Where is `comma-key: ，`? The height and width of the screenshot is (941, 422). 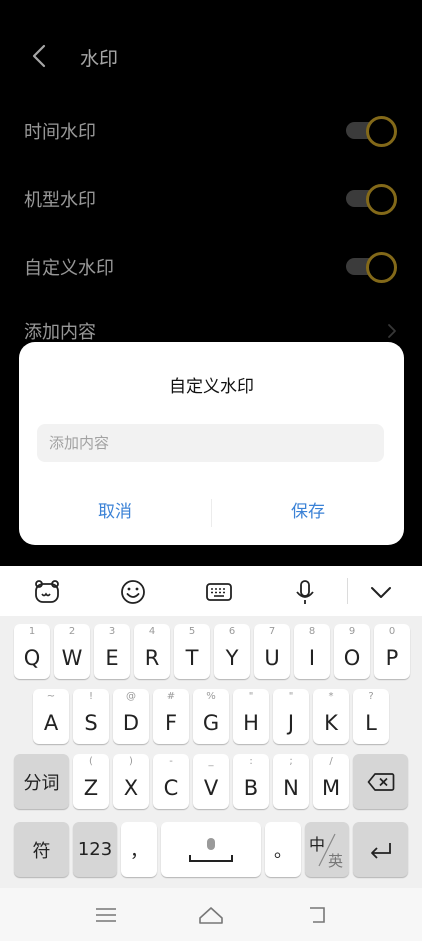 comma-key: ， is located at coordinates (139, 849).